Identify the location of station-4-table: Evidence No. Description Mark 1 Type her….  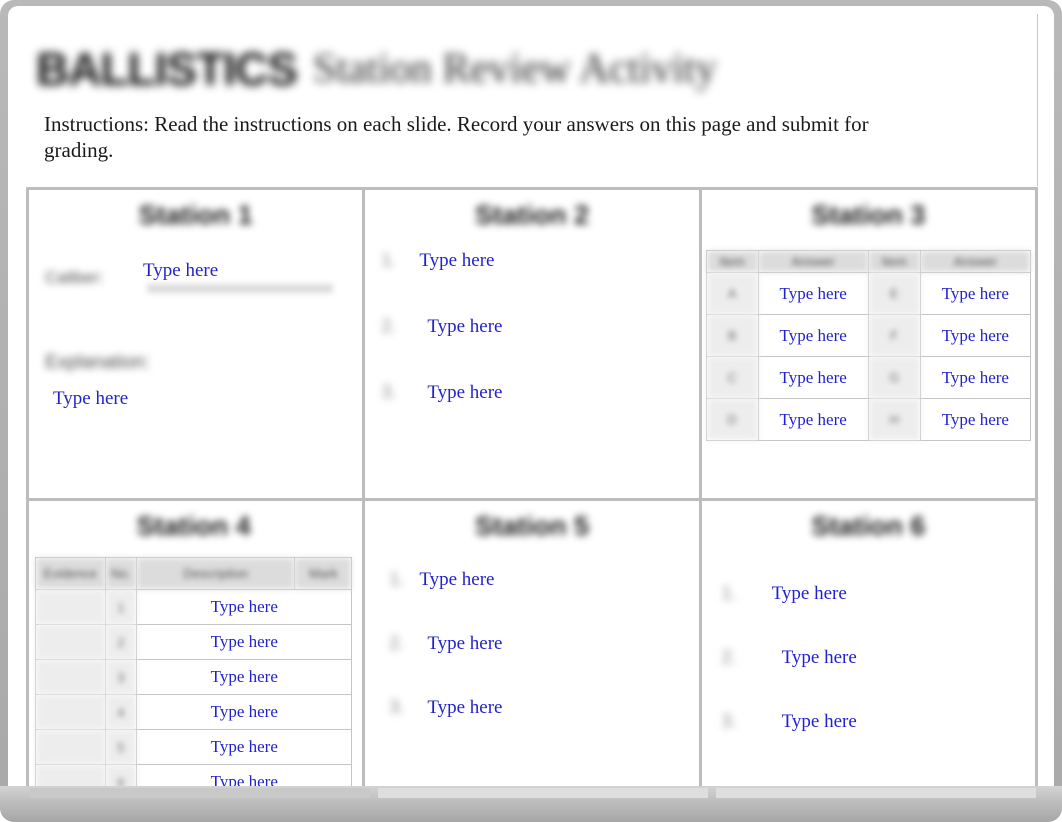
(194, 678).